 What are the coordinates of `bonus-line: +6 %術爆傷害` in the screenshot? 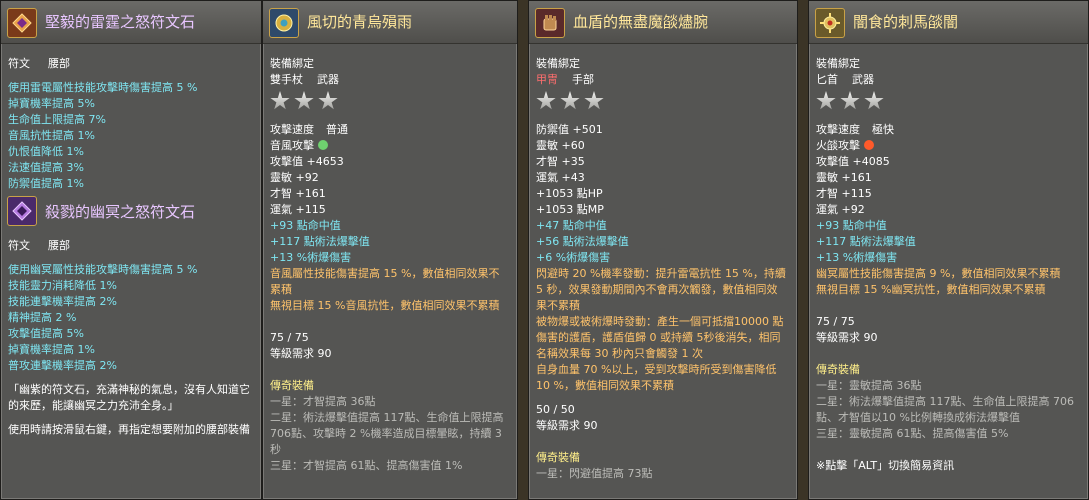 It's located at (573, 257).